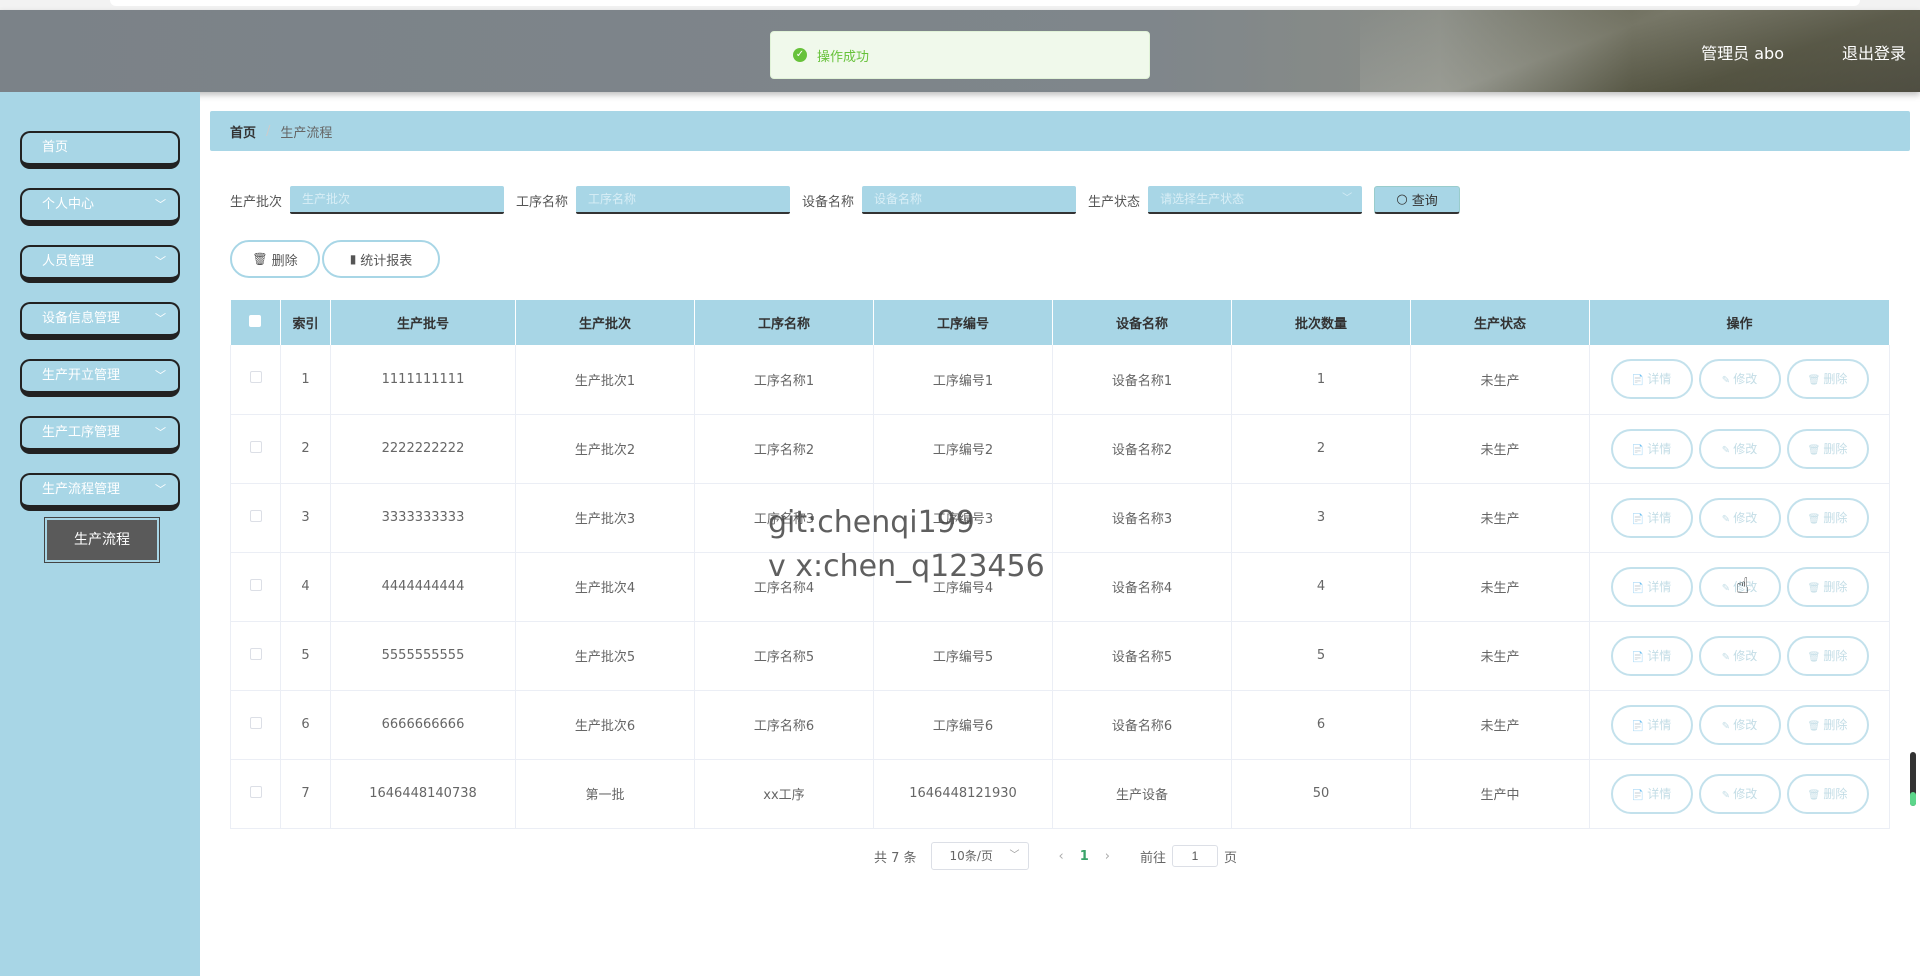 This screenshot has width=1920, height=976. I want to click on process-no-cell: 工序编号1, so click(963, 380).